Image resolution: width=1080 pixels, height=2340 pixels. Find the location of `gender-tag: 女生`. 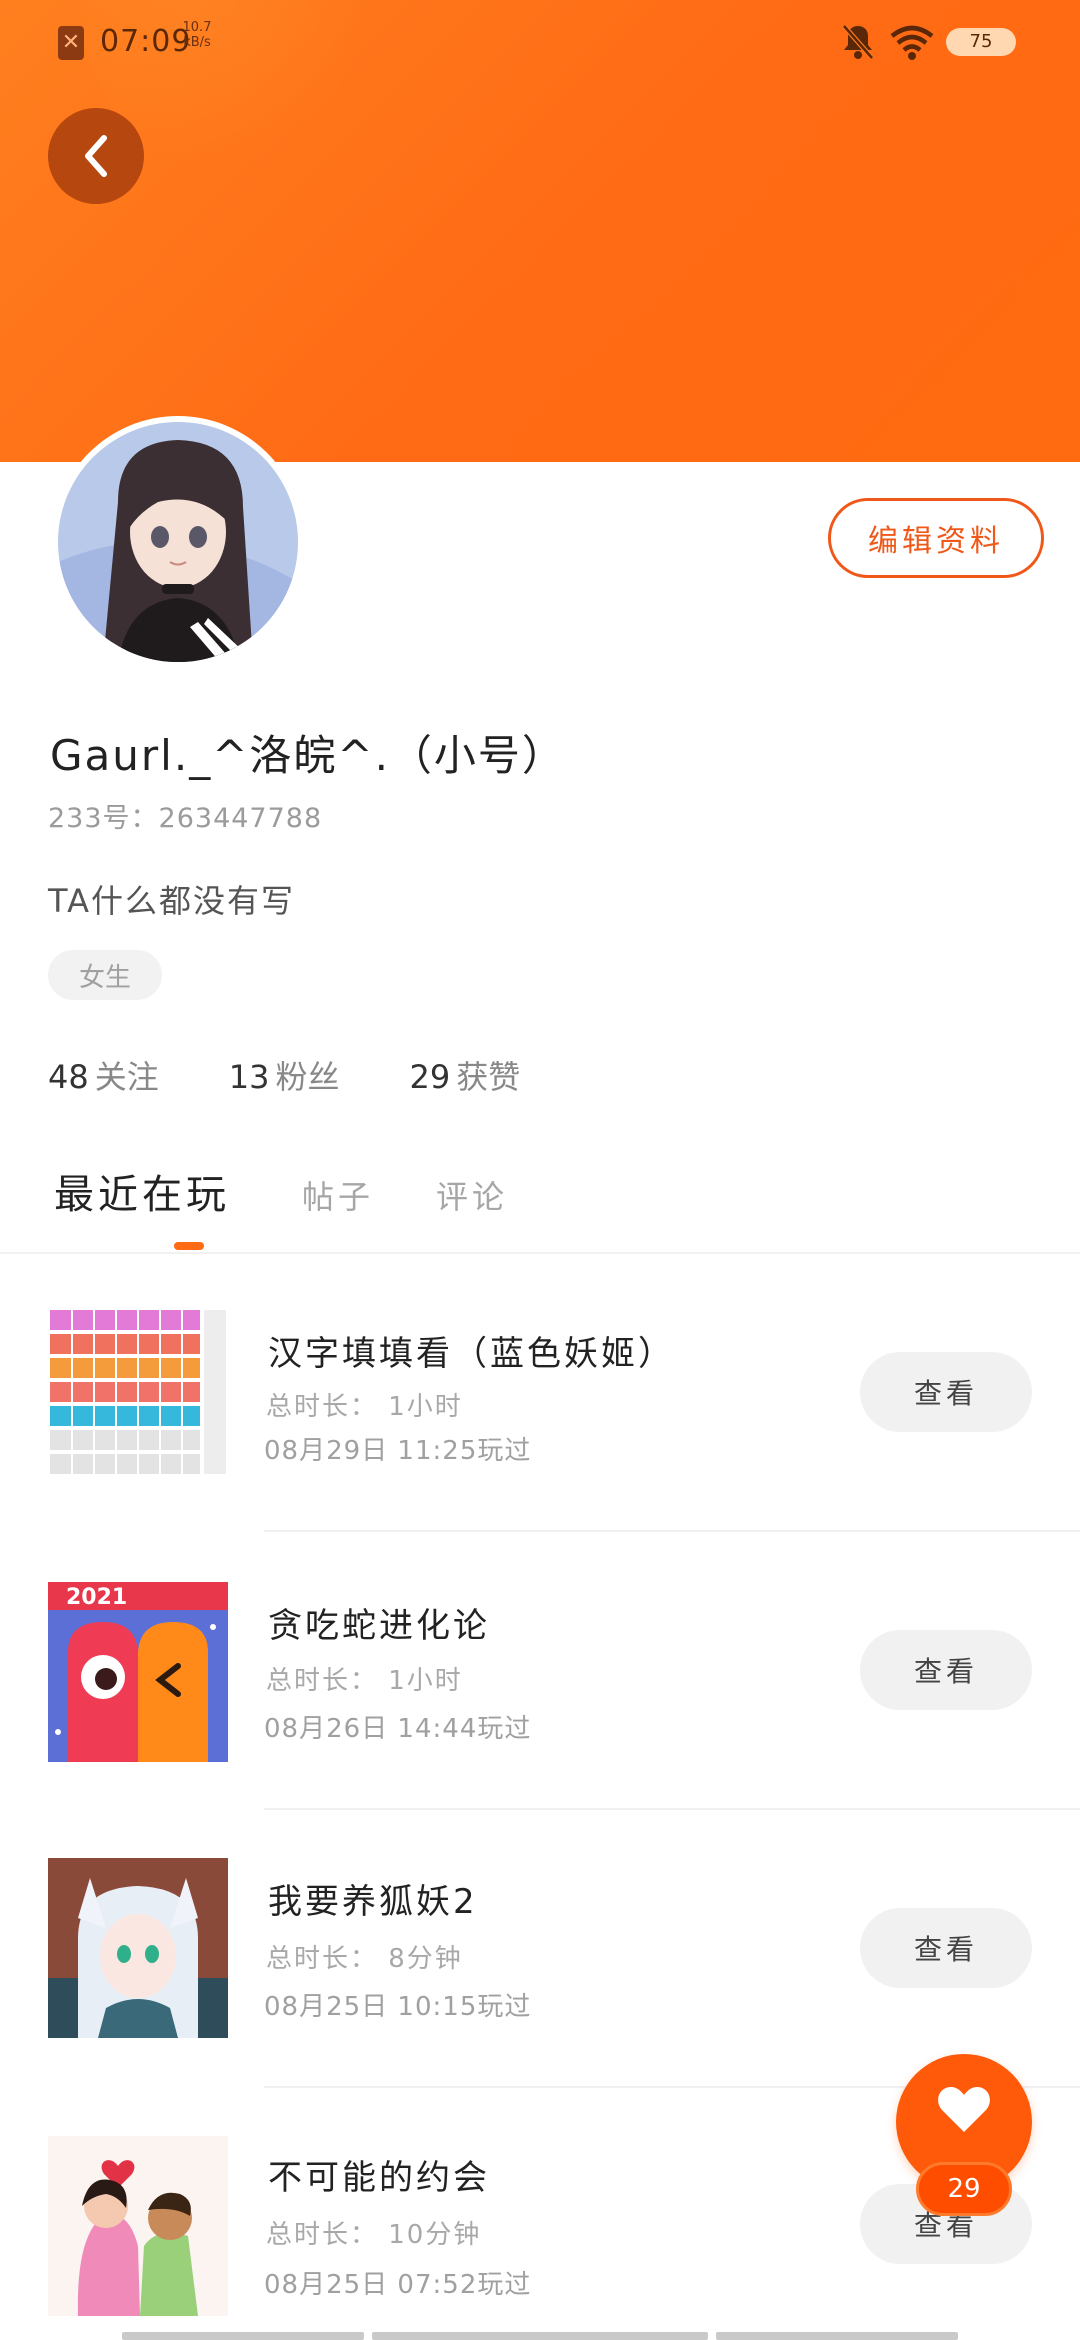

gender-tag: 女生 is located at coordinates (105, 975).